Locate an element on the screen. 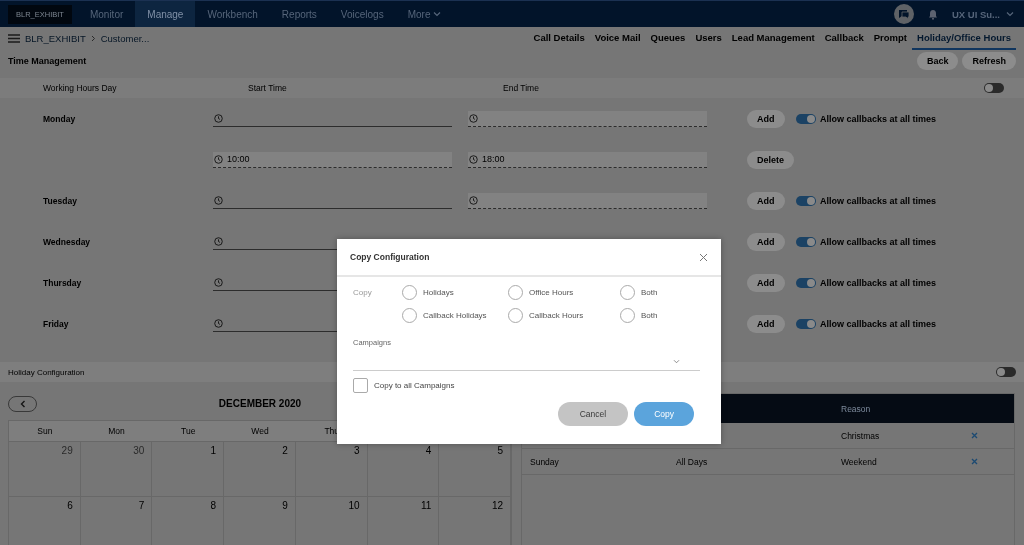  tab: Callback is located at coordinates (844, 38).